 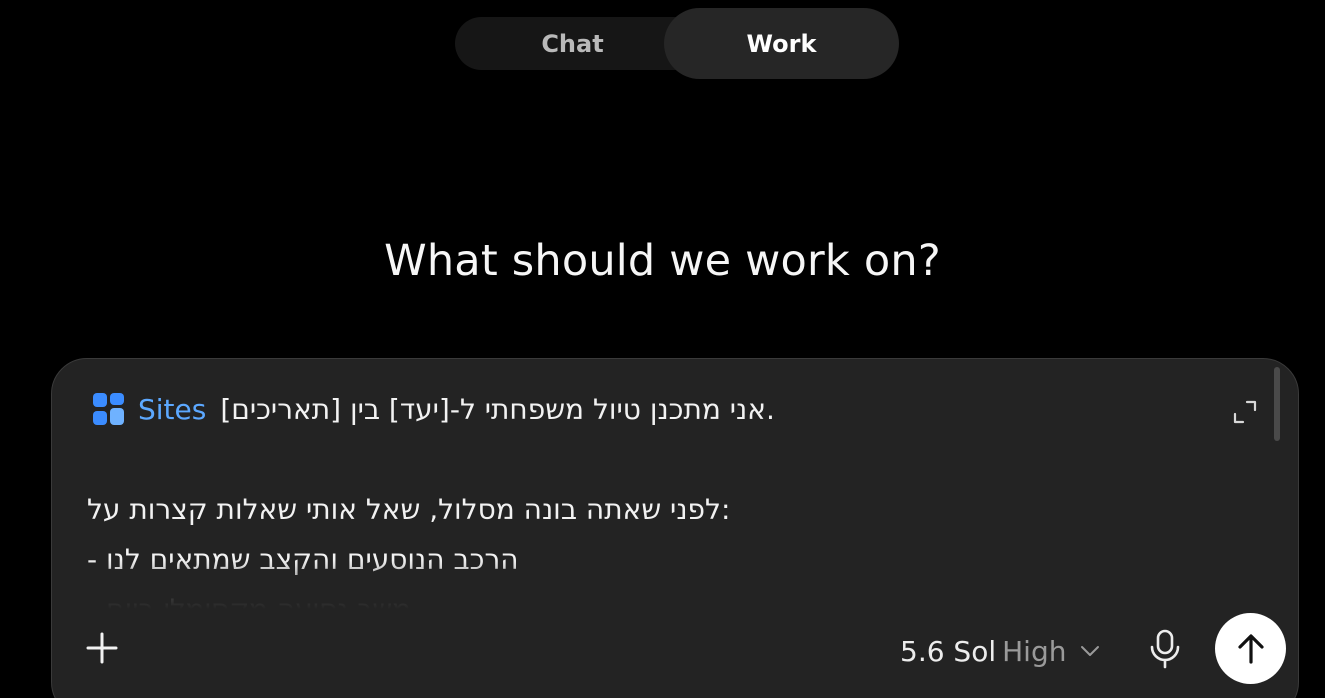 What do you see at coordinates (111, 410) in the screenshot?
I see `sites-icon` at bounding box center [111, 410].